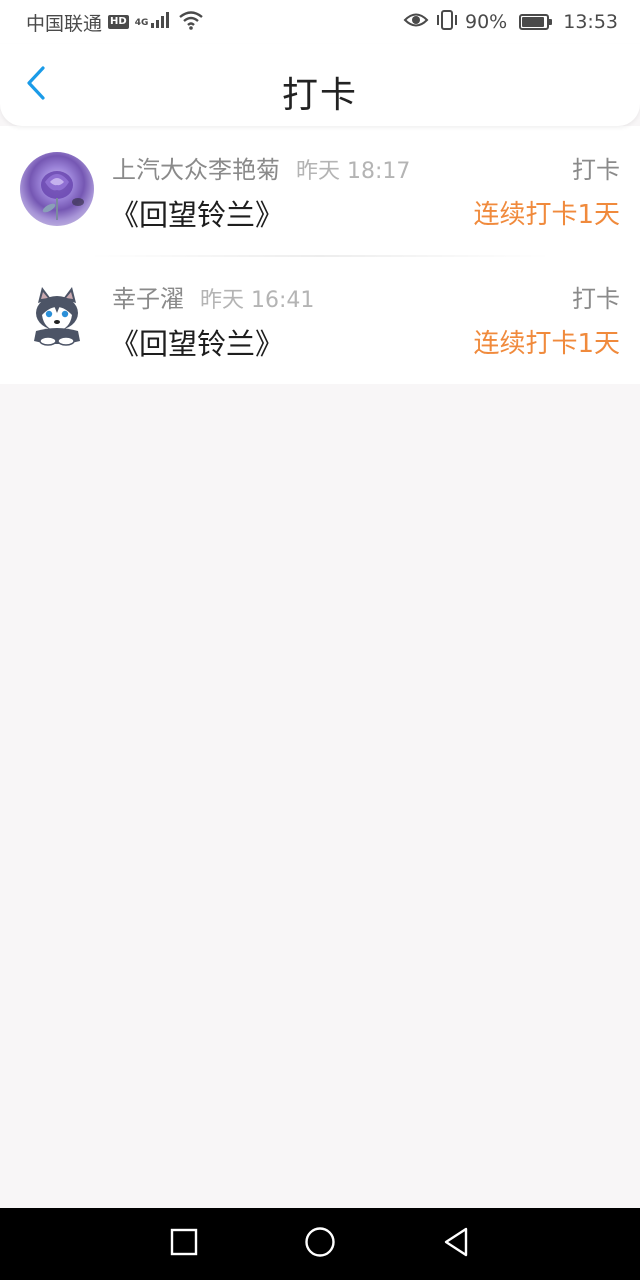 Image resolution: width=640 pixels, height=1280 pixels. I want to click on hd-badge: HD, so click(118, 22).